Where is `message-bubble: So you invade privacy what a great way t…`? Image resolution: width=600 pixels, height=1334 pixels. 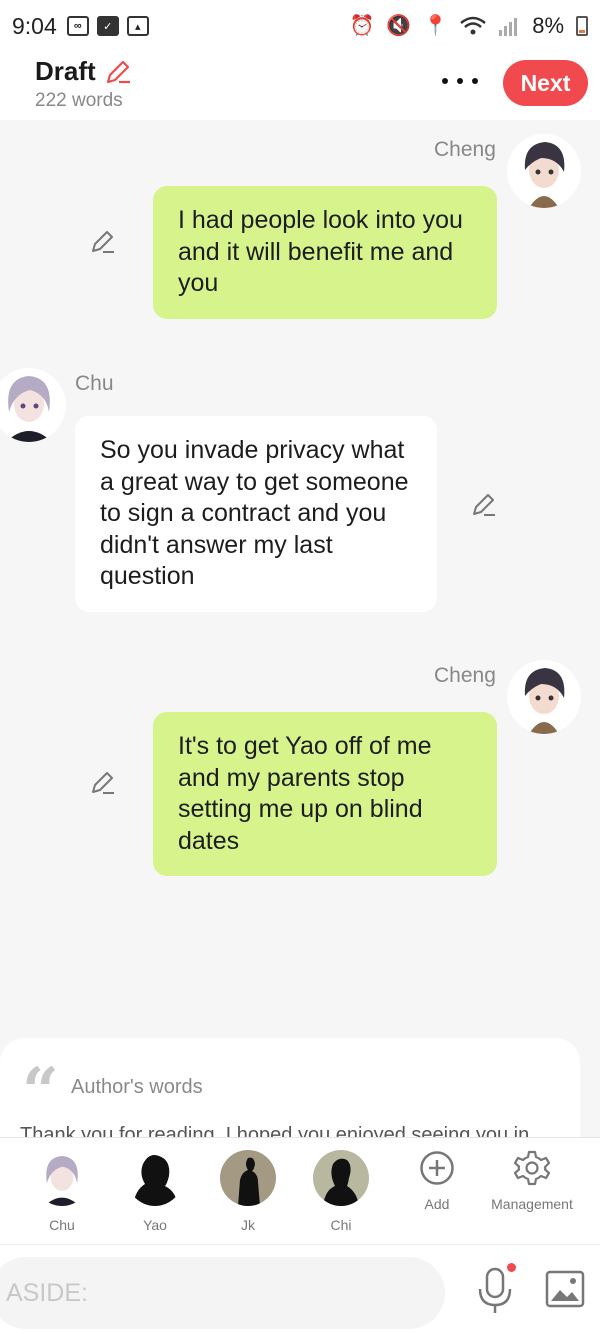 message-bubble: So you invade privacy what a great way t… is located at coordinates (256, 514).